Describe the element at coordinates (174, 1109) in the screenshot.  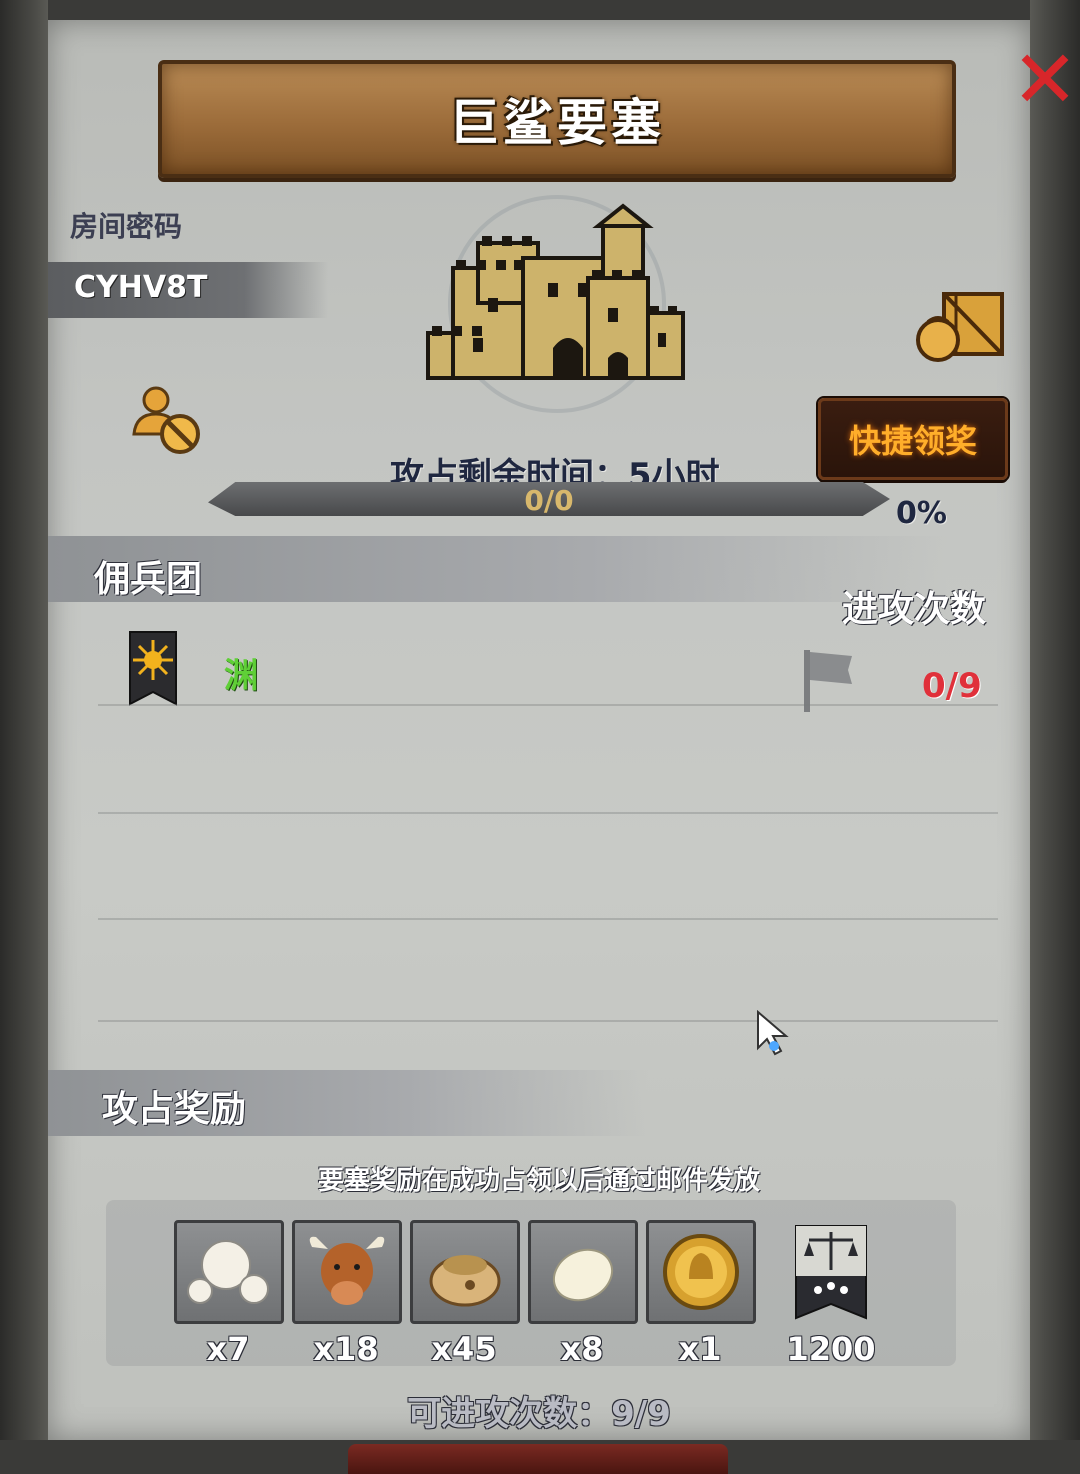
I see `reward-section-title: 攻占奖励` at that location.